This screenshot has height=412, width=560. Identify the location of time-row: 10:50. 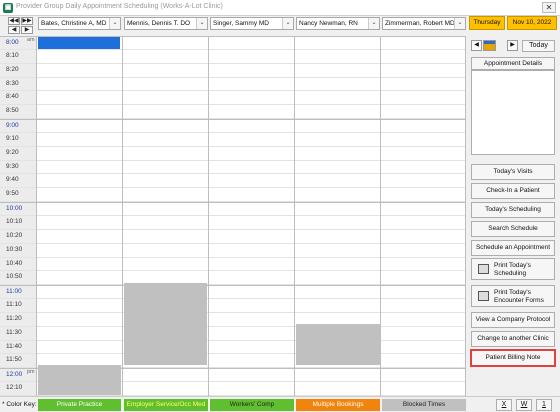
(232, 278).